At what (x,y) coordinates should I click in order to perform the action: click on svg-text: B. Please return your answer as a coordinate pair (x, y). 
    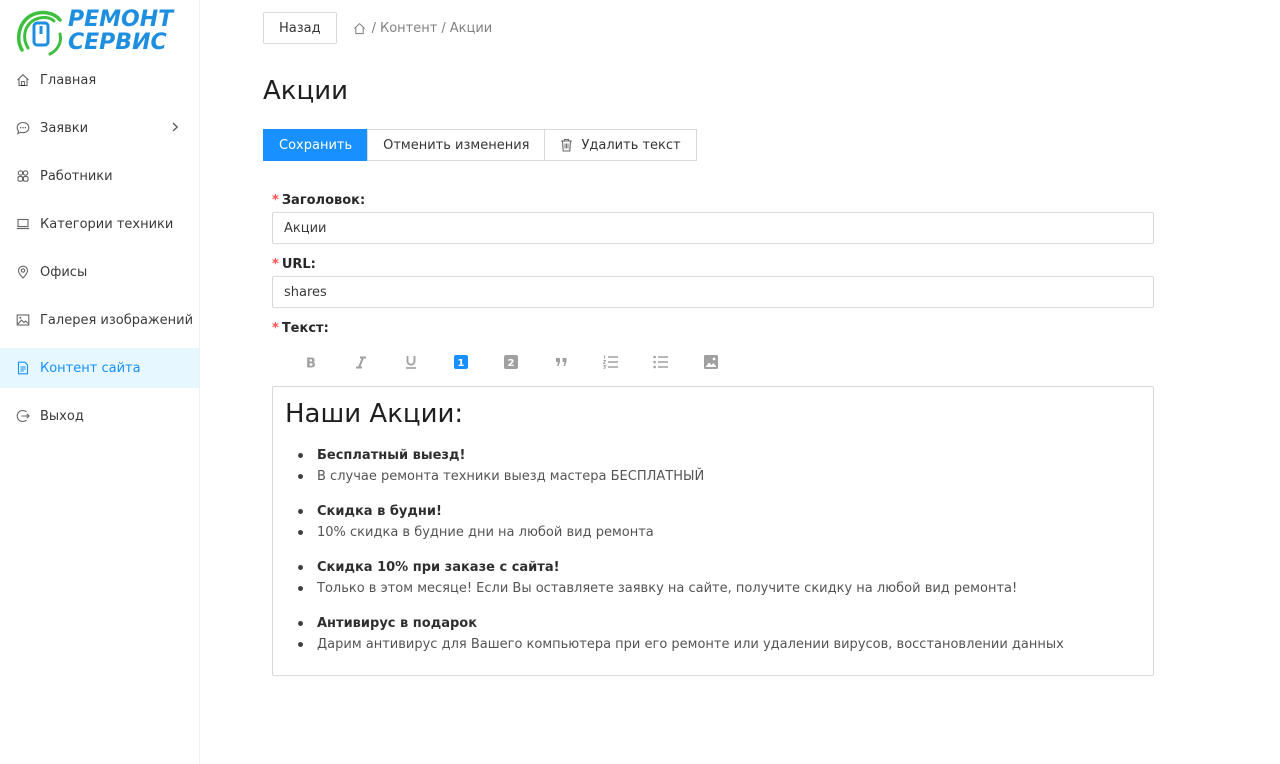
    Looking at the image, I should click on (311, 362).